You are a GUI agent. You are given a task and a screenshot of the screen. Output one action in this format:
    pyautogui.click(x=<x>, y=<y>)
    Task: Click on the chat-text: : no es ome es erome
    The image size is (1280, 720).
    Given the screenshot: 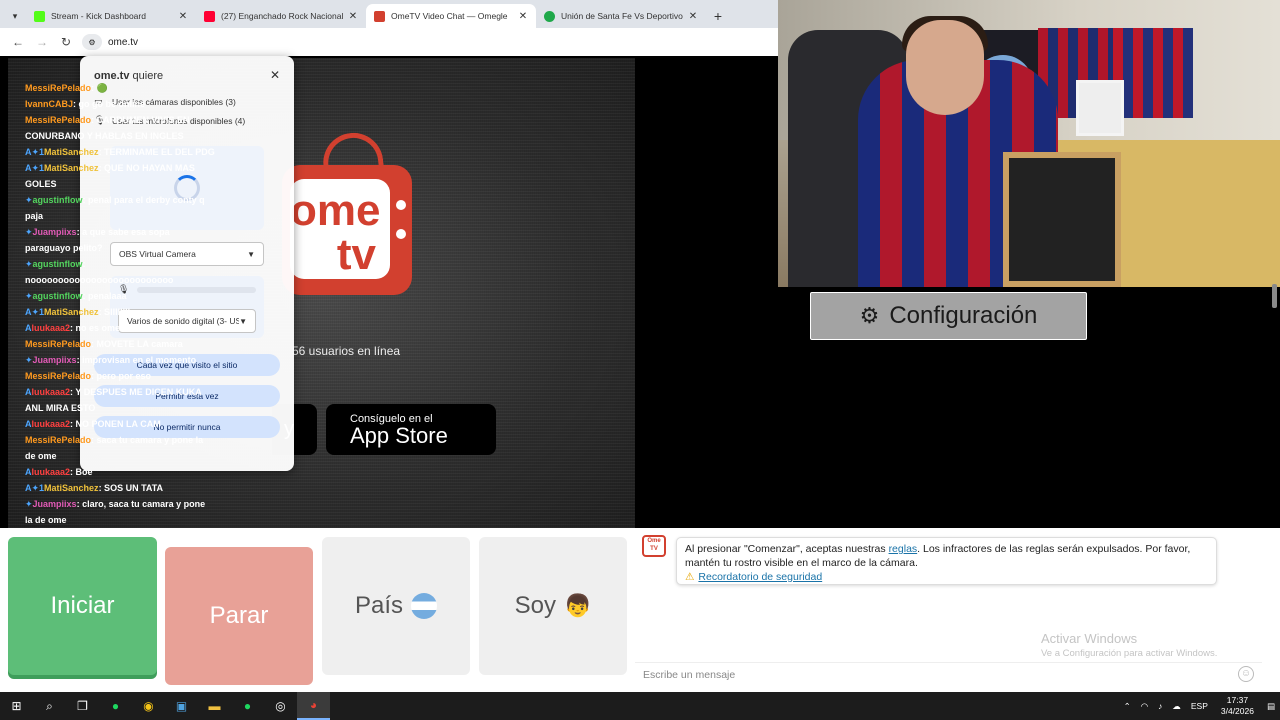 What is the action you would take?
    pyautogui.click(x=116, y=328)
    